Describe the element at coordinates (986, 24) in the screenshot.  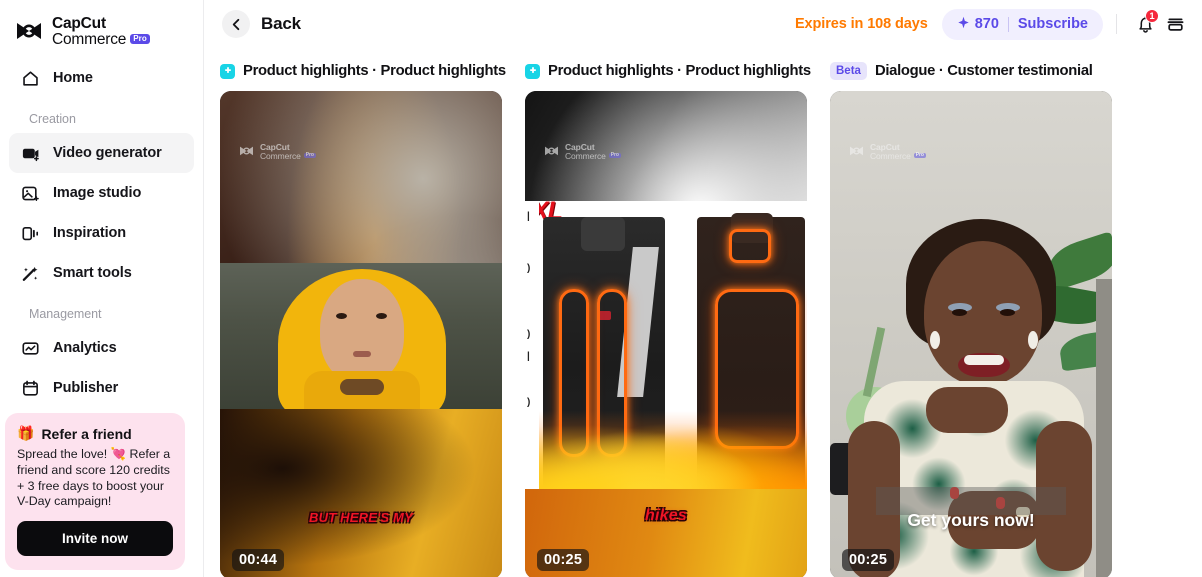
I see `credits-value: 870` at that location.